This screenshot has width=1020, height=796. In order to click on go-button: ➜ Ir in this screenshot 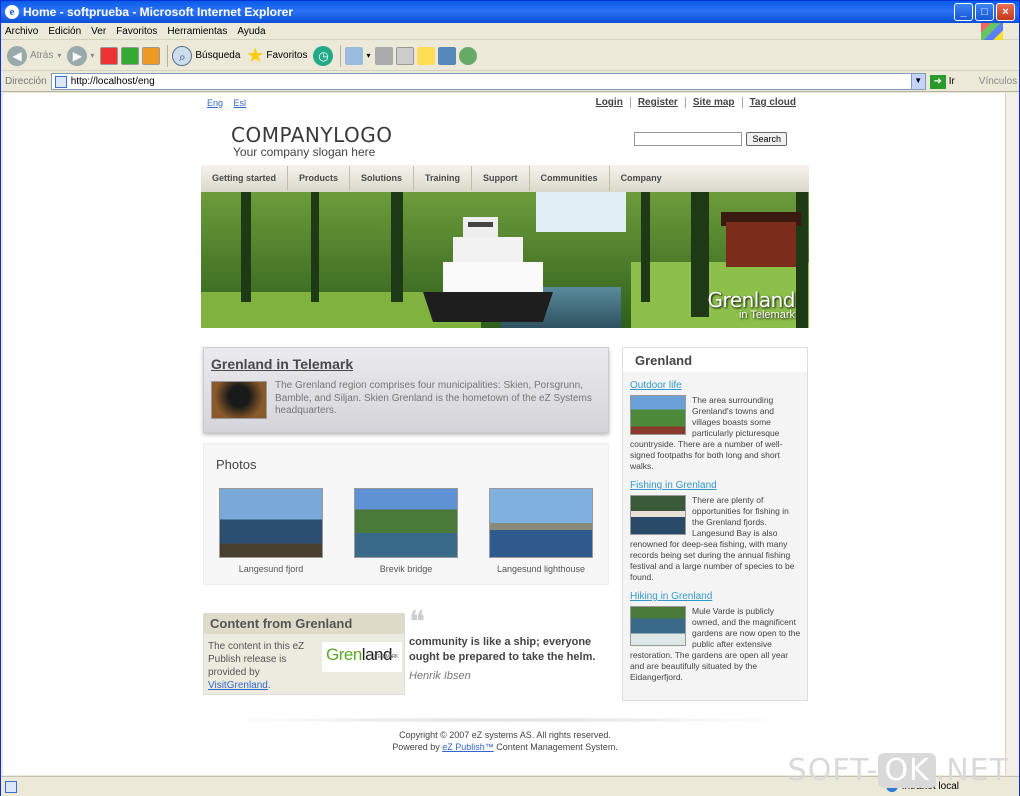, I will do `click(942, 81)`.